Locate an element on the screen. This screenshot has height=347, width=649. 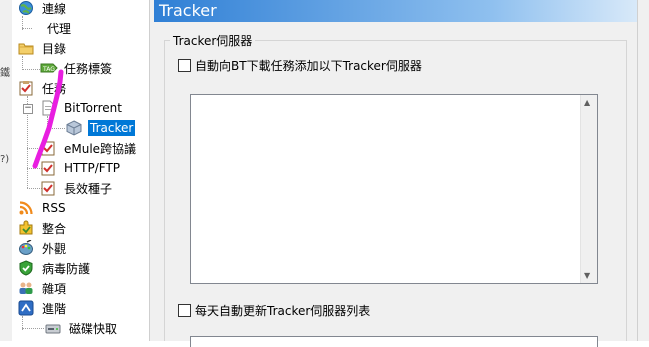
gutter-glyph: 鐵 is located at coordinates (5, 73).